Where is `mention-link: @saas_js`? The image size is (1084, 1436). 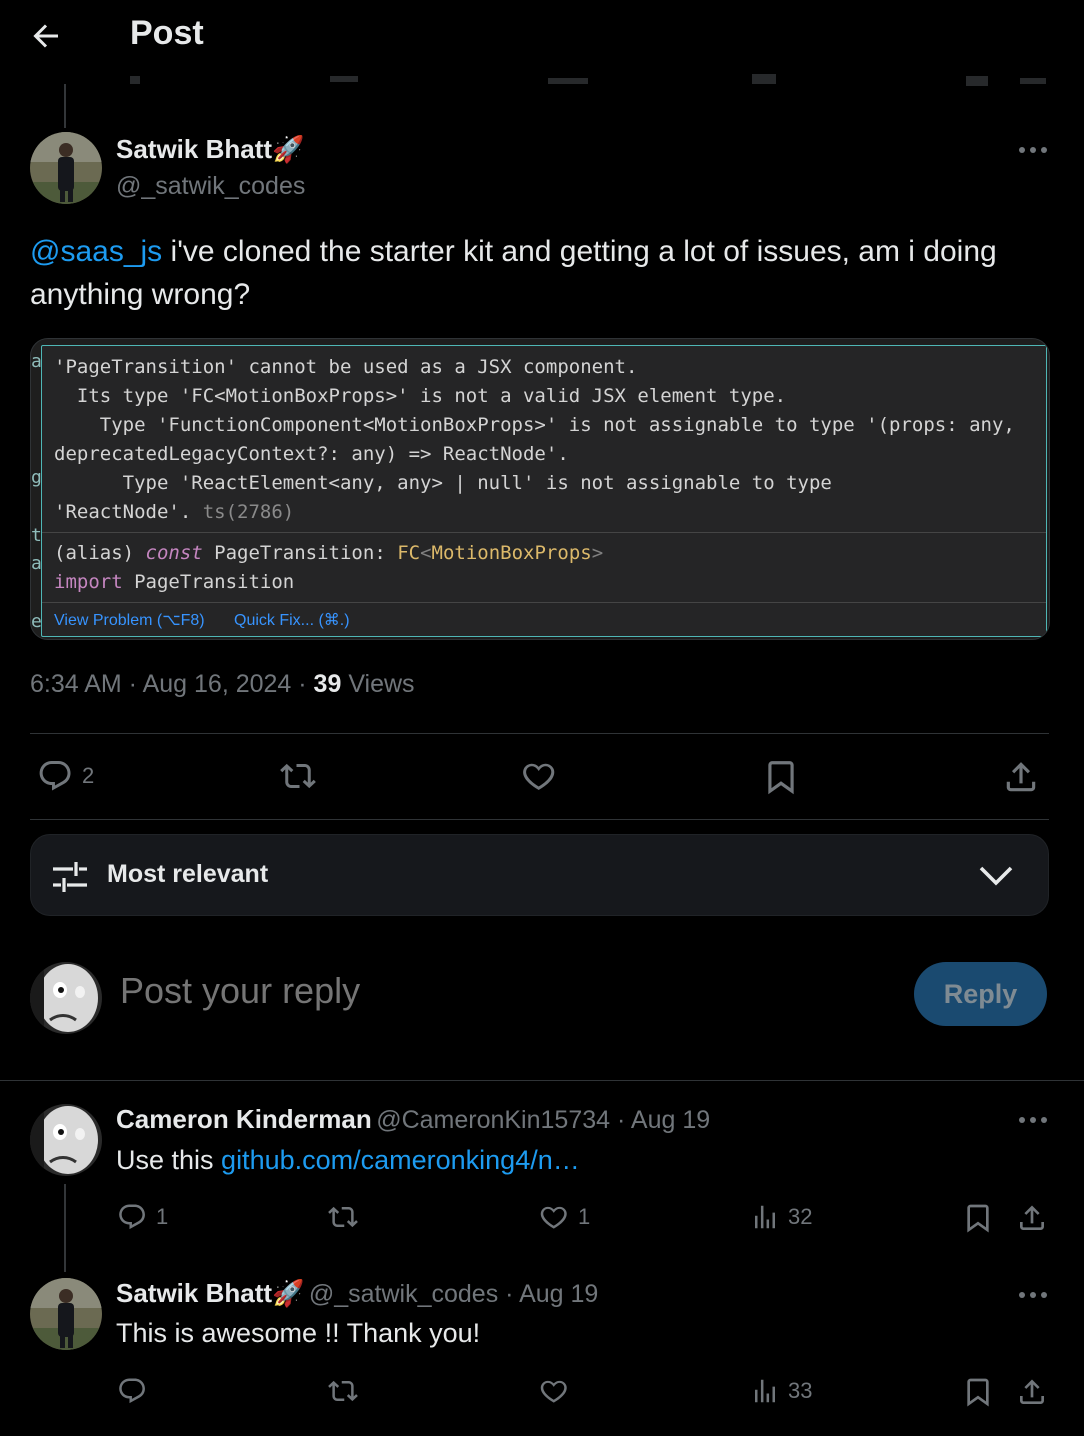
mention-link: @saas_js is located at coordinates (96, 251).